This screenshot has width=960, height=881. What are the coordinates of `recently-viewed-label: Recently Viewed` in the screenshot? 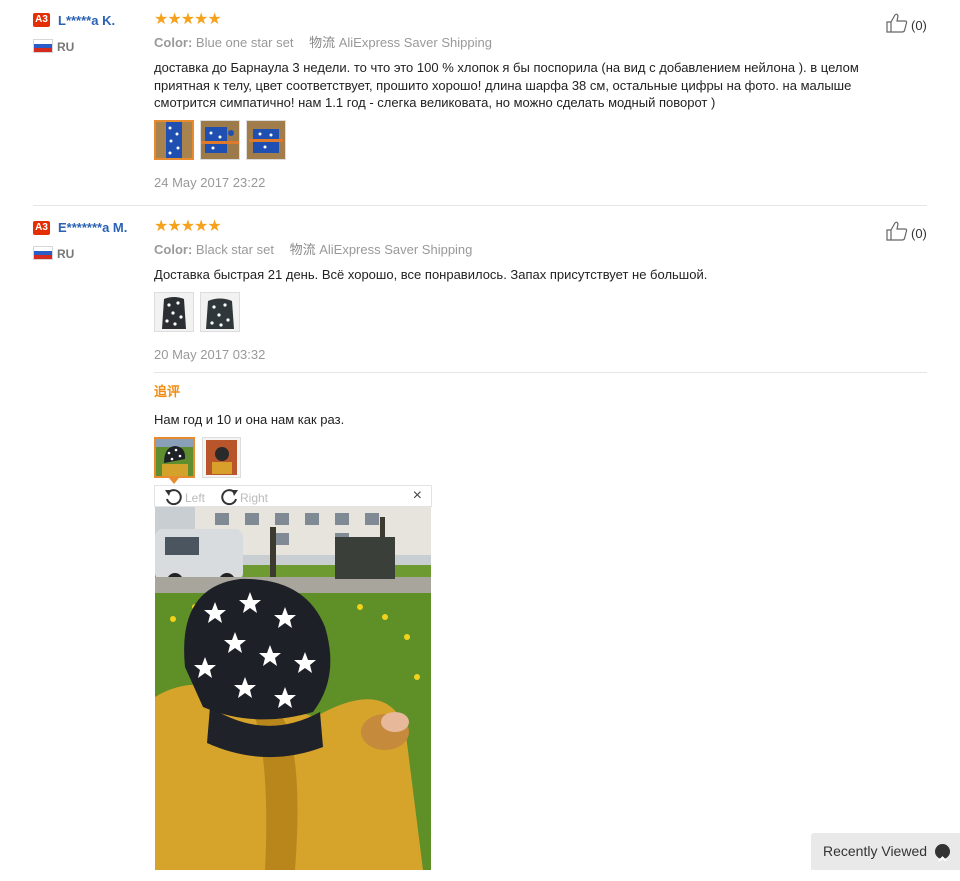 It's located at (875, 851).